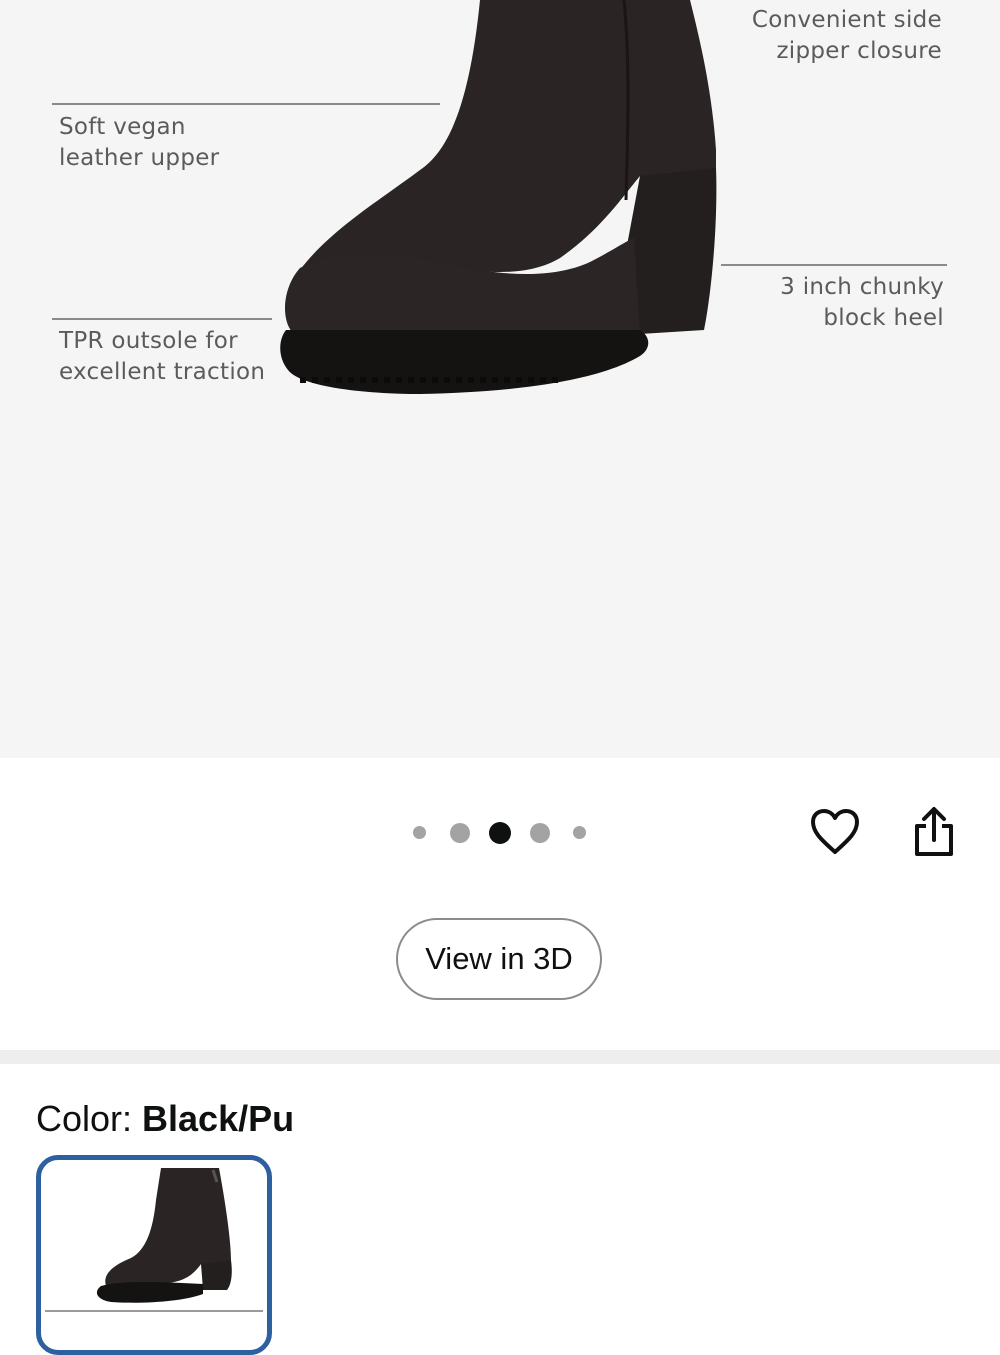  Describe the element at coordinates (218, 1118) in the screenshot. I see `color-selected-value: Black/Pu` at that location.